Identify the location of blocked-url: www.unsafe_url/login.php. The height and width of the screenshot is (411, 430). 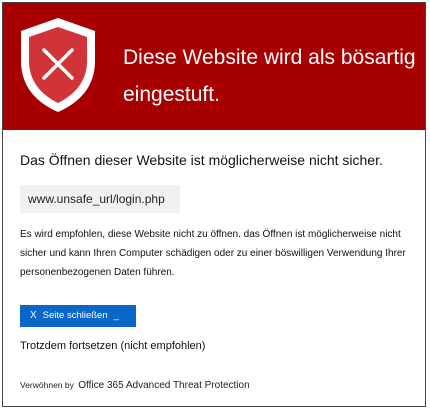
(100, 199).